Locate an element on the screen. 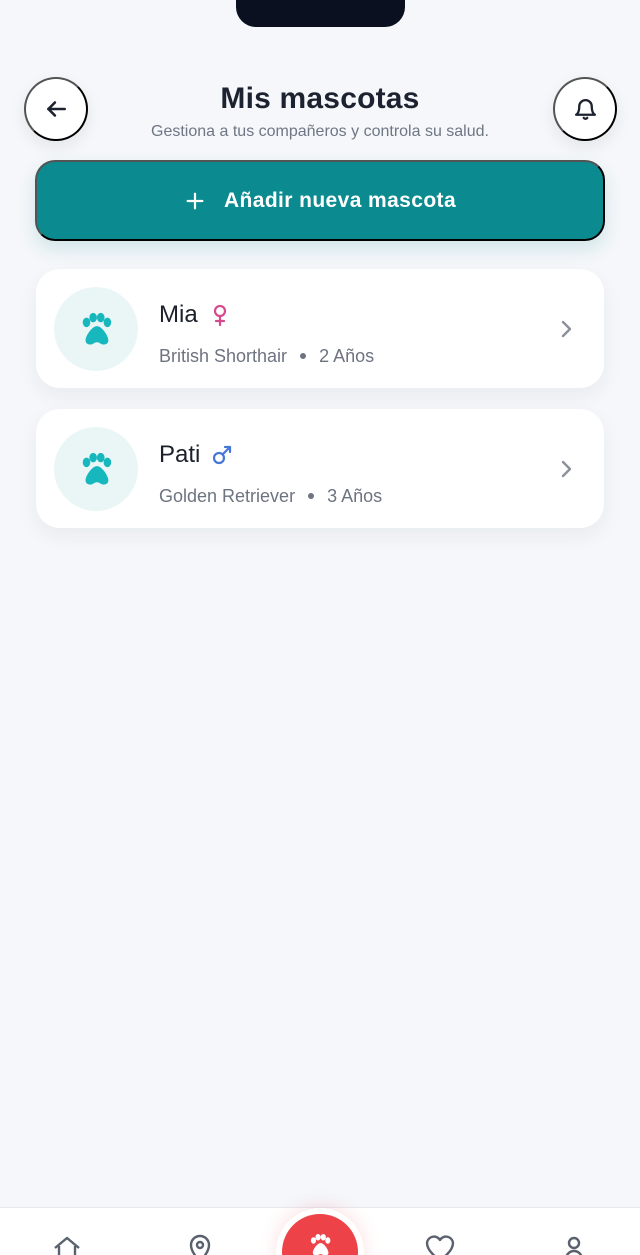  pet-meta: Golden Retriever 3 Años is located at coordinates (339, 496).